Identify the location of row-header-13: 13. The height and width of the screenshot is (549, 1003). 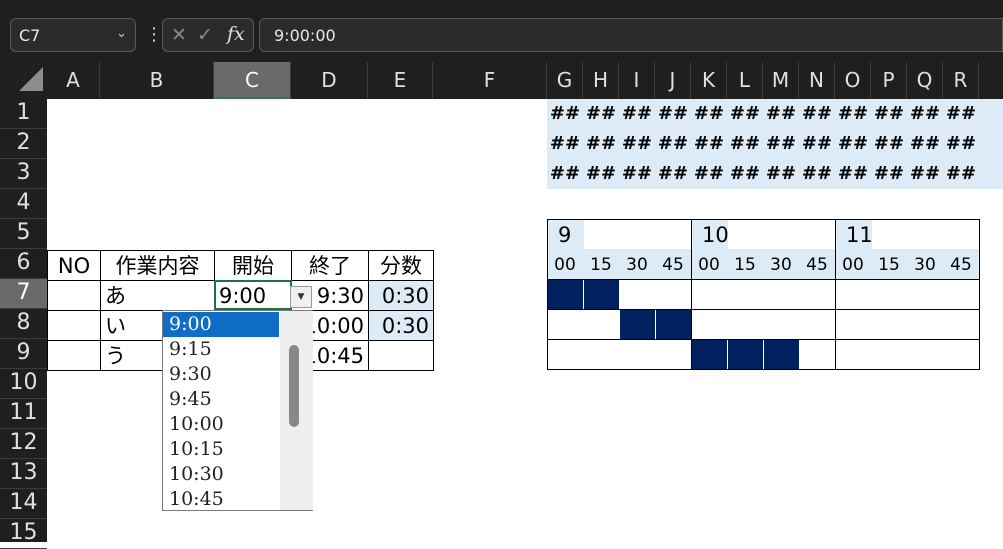
(23, 474).